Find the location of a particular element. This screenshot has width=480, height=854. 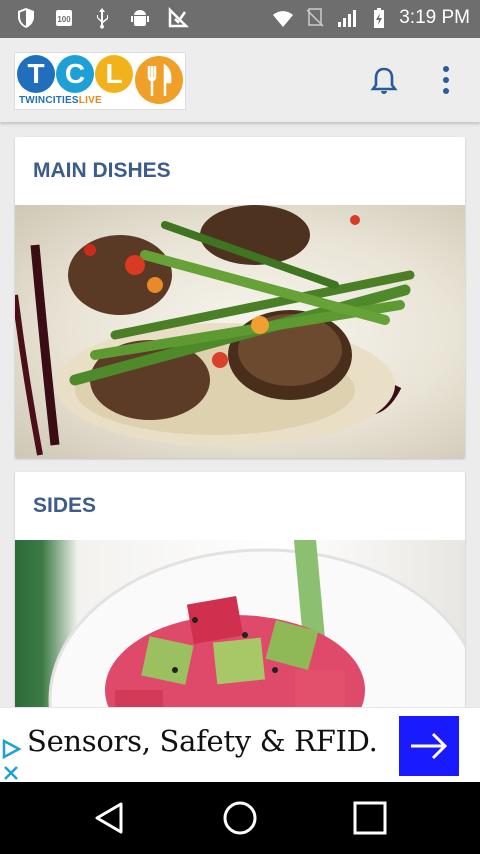

back-icon is located at coordinates (109, 818).